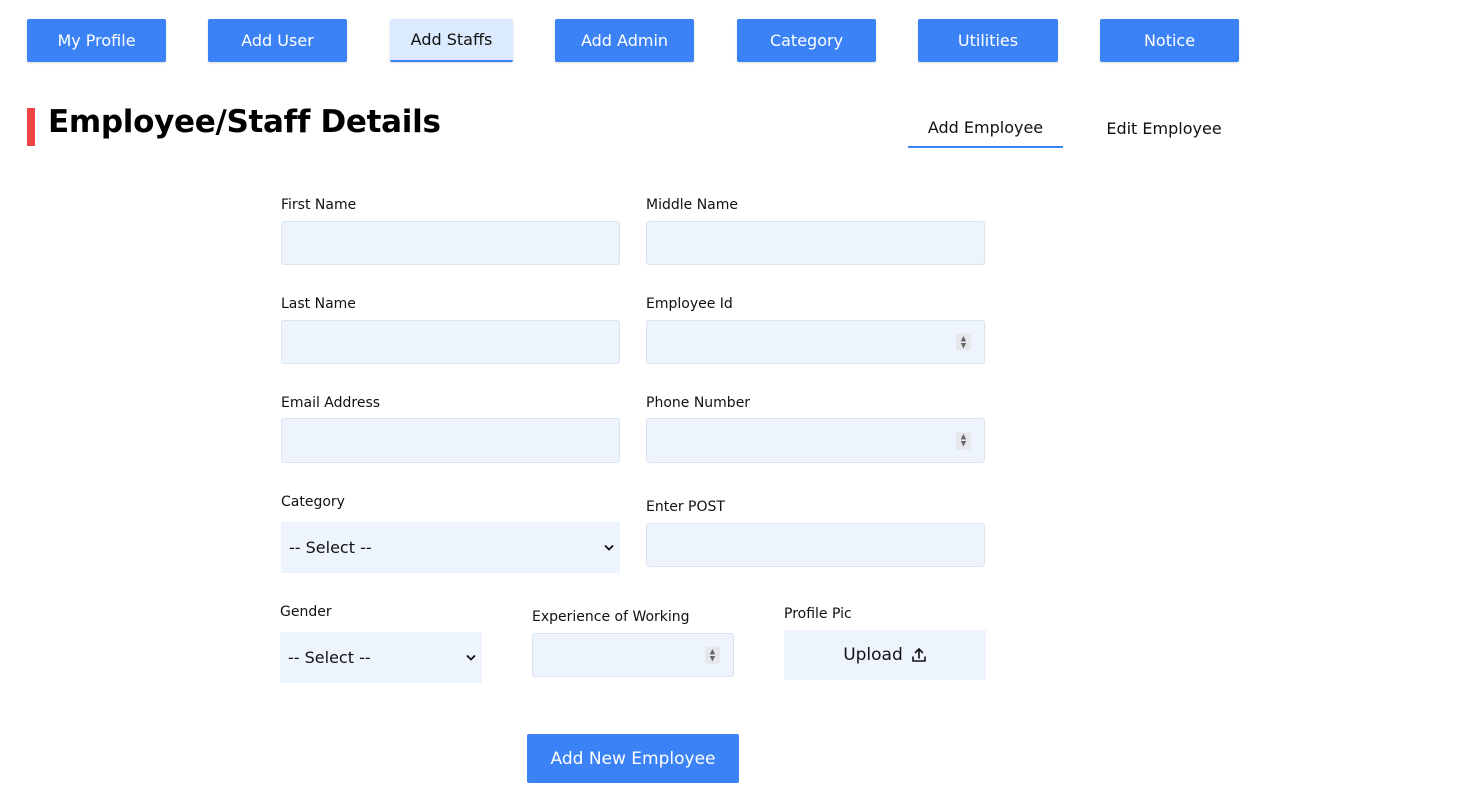 The width and height of the screenshot is (1465, 798). I want to click on experience-input: ▲ ▼, so click(633, 655).